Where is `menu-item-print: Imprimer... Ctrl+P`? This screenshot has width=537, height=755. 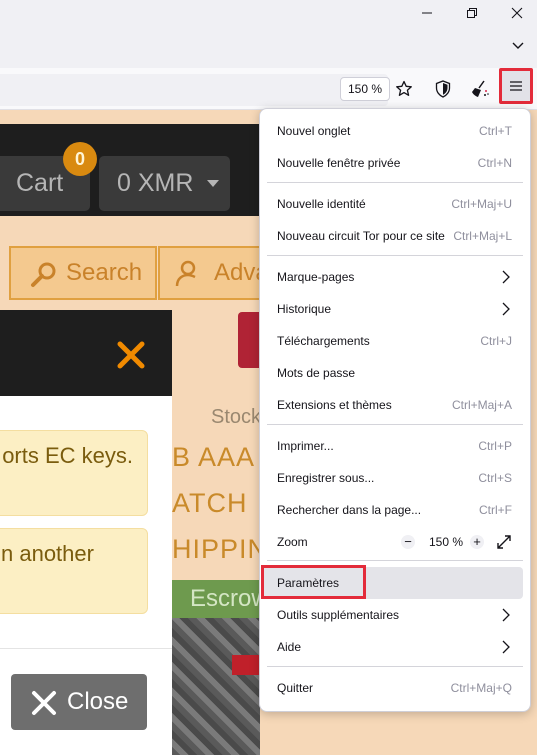 menu-item-print: Imprimer... Ctrl+P is located at coordinates (391, 446).